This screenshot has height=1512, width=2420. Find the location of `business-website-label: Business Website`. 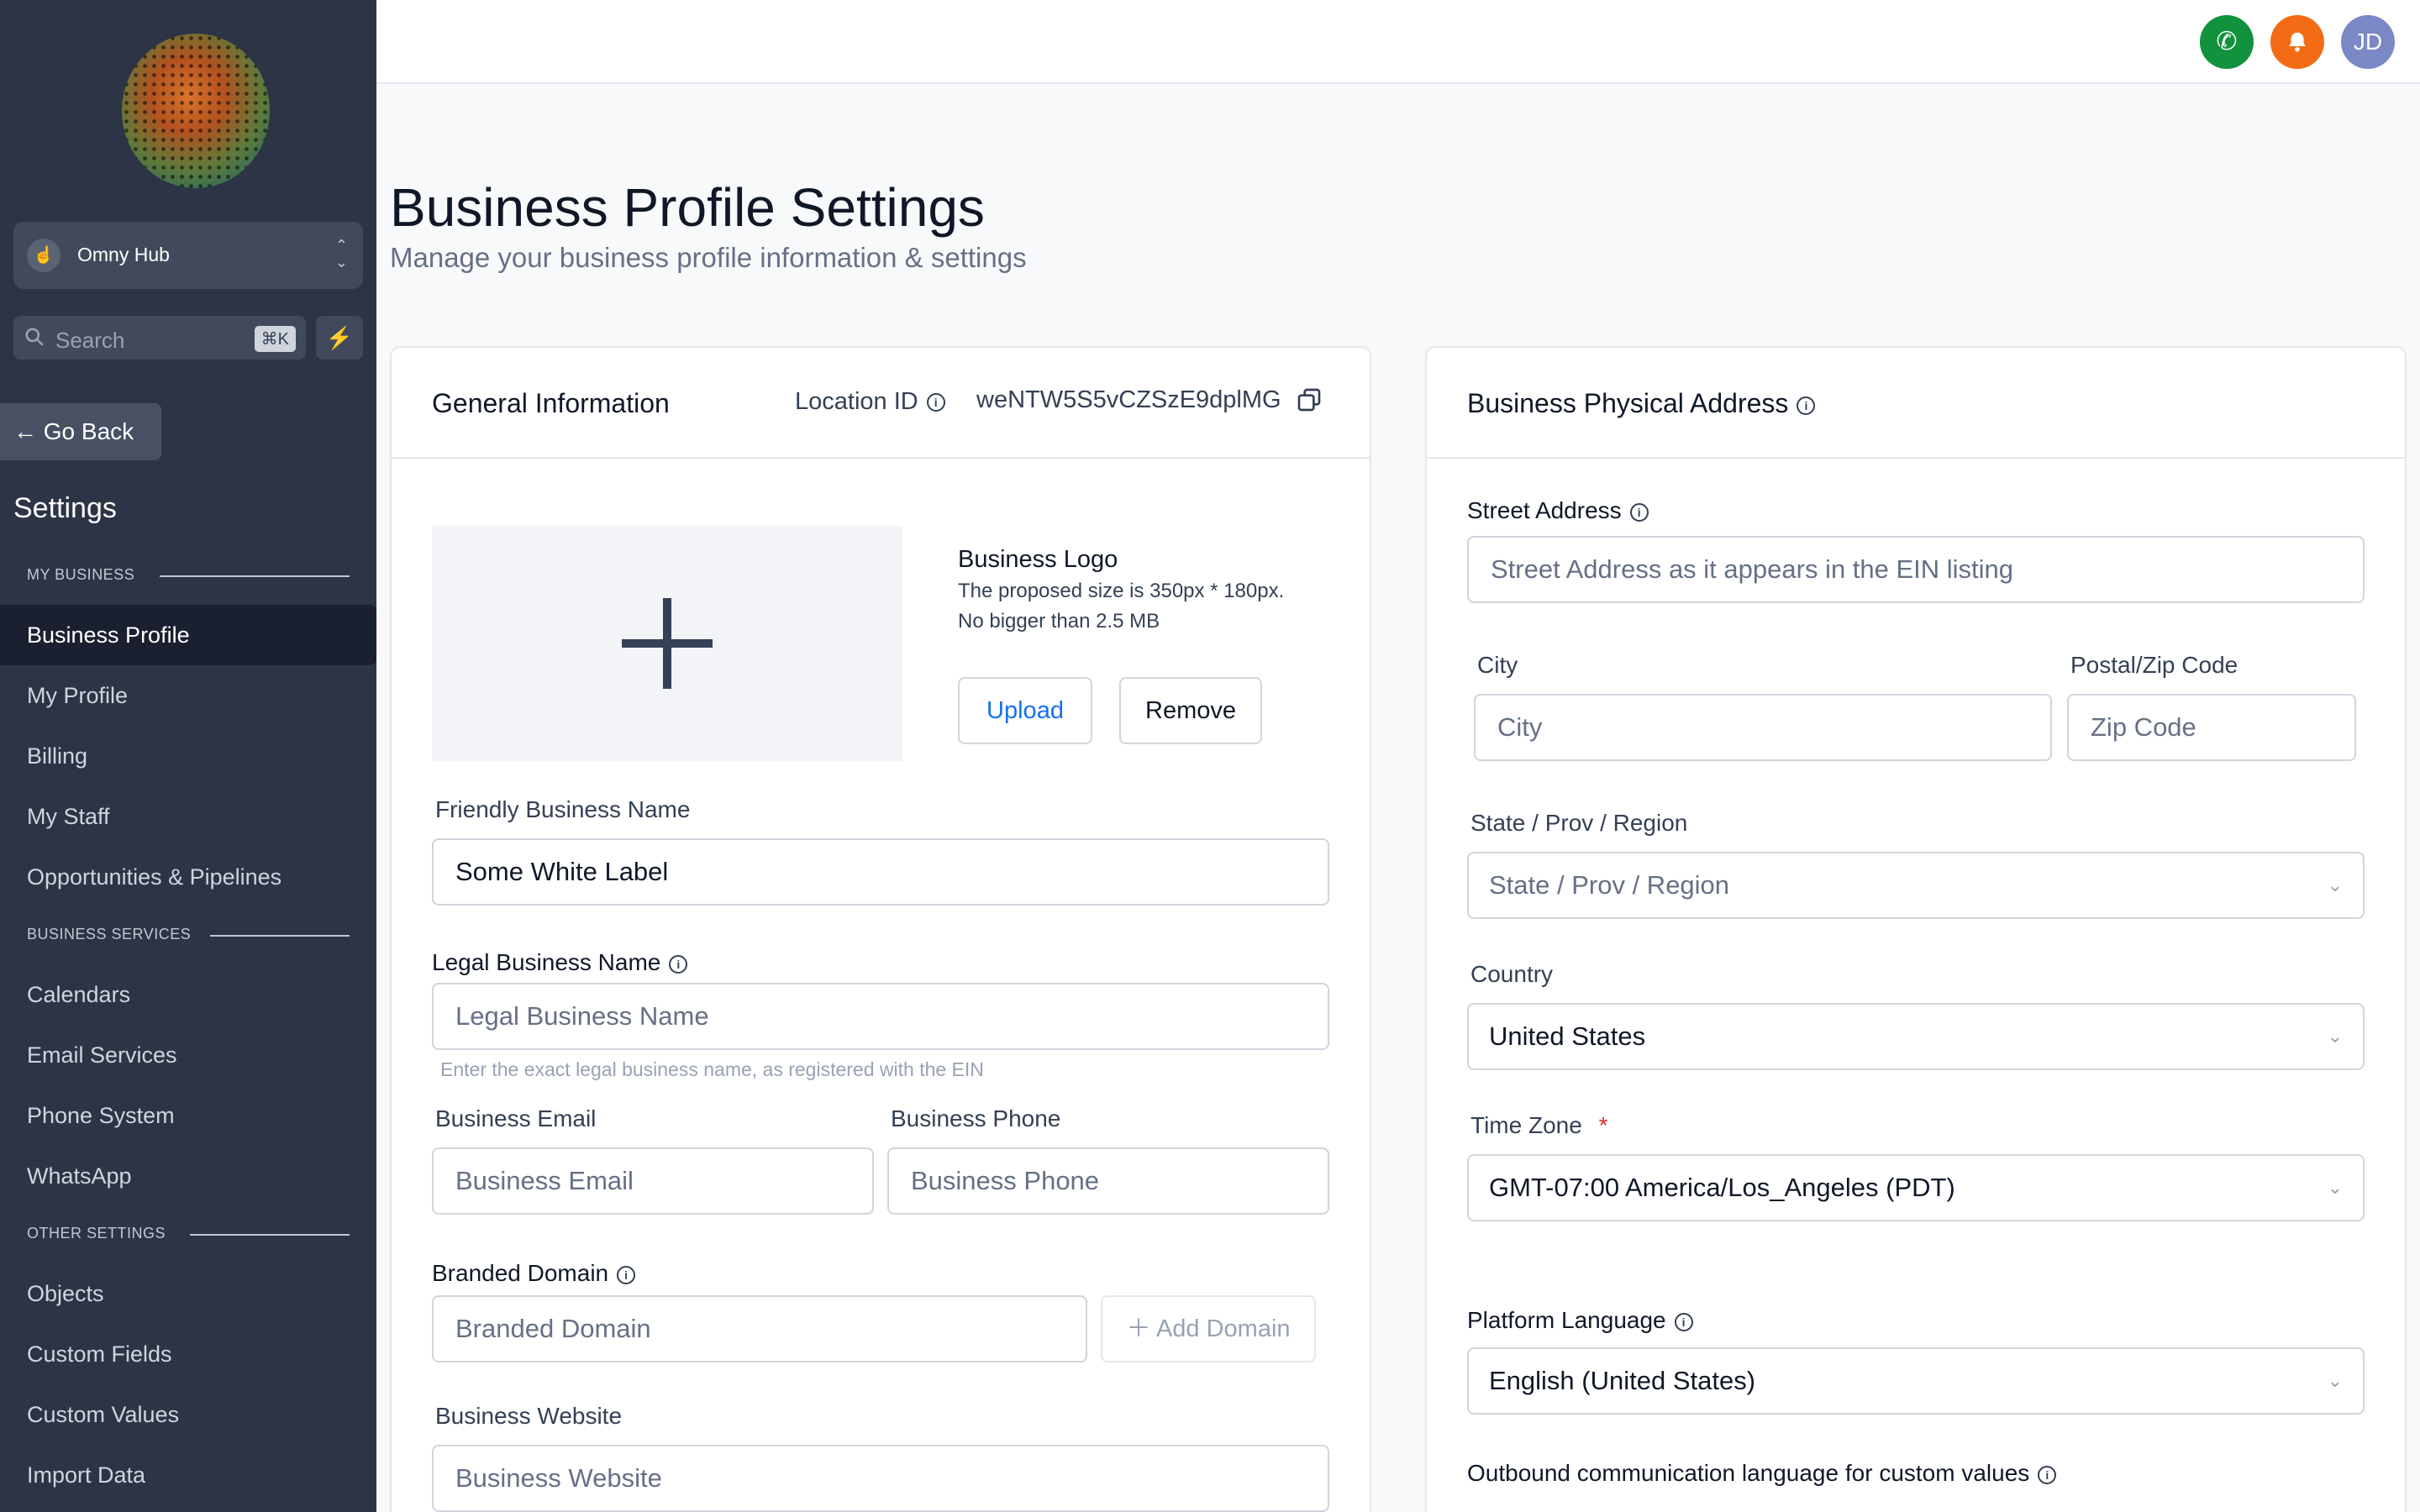

business-website-label: Business Website is located at coordinates (529, 1416).